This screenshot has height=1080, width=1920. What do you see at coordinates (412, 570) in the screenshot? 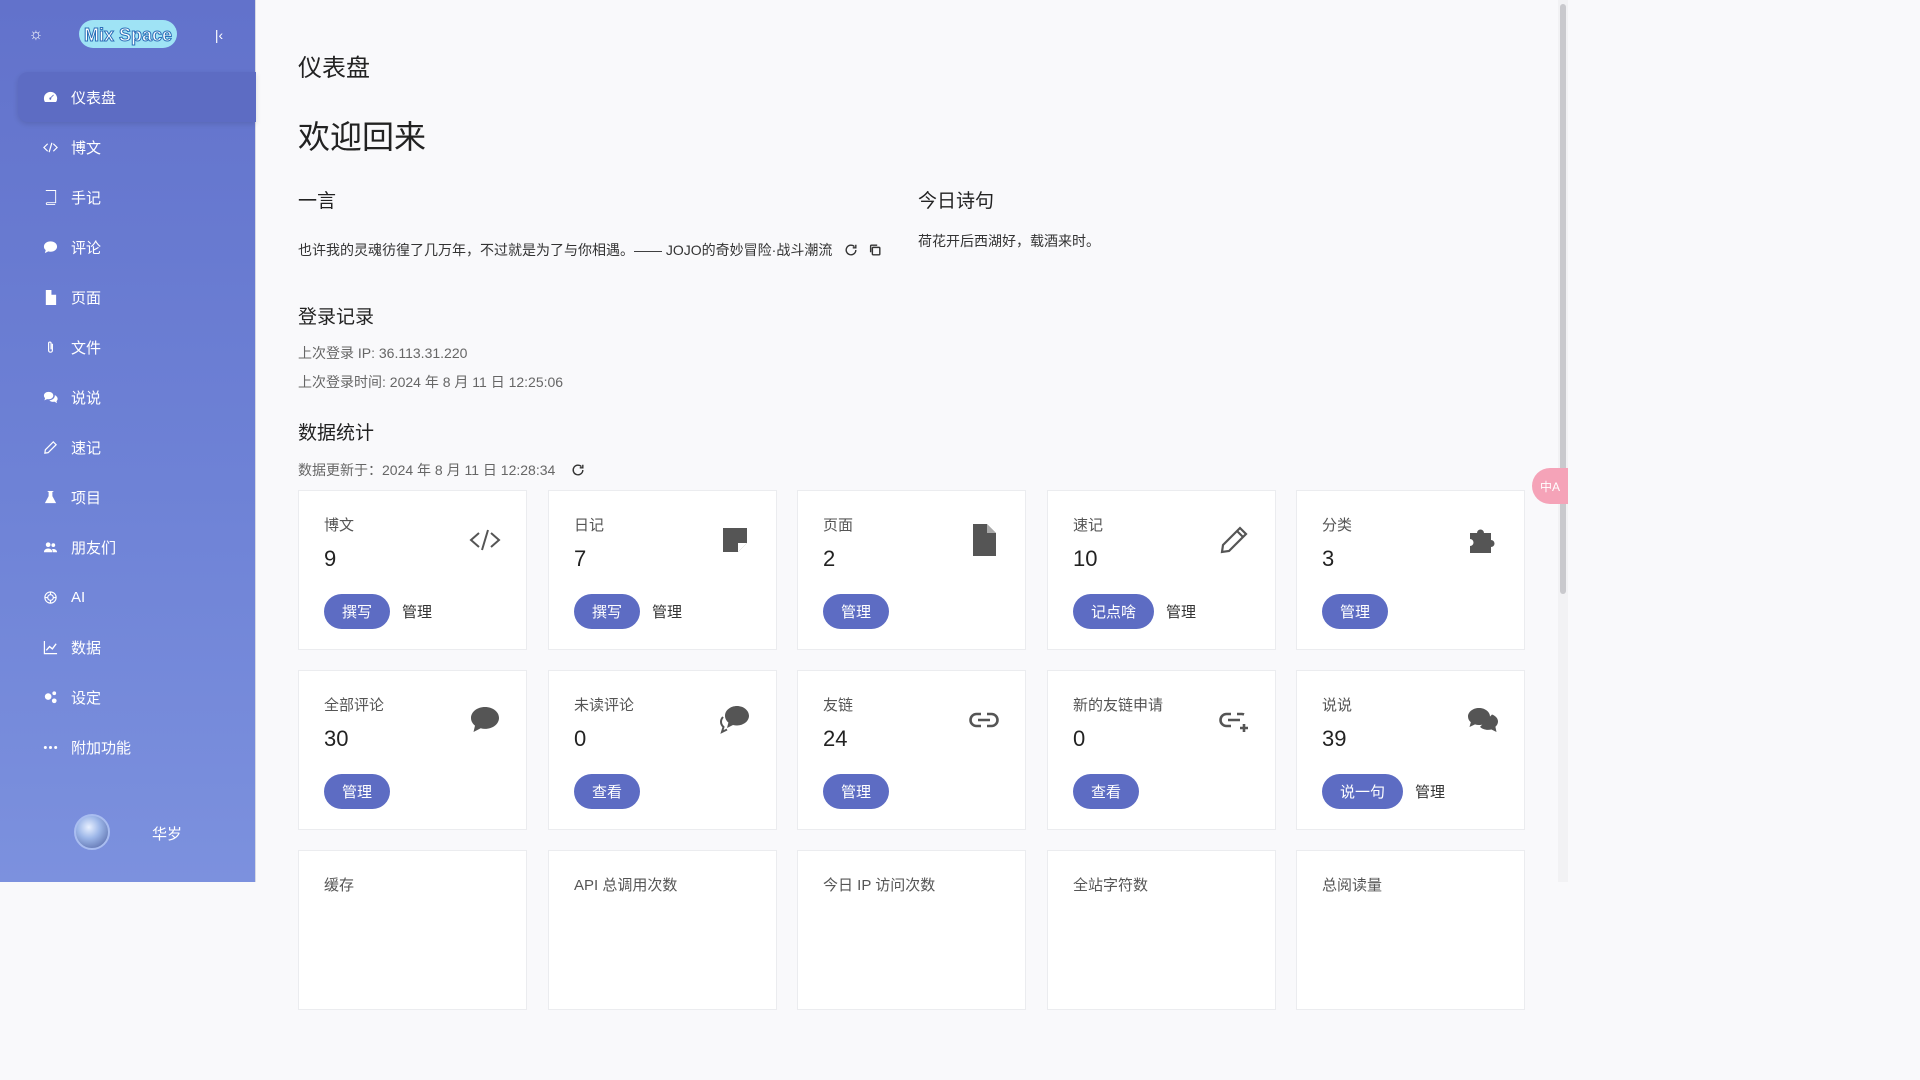
I see `stat-card-posts: 博文 9 撰写 管理` at bounding box center [412, 570].